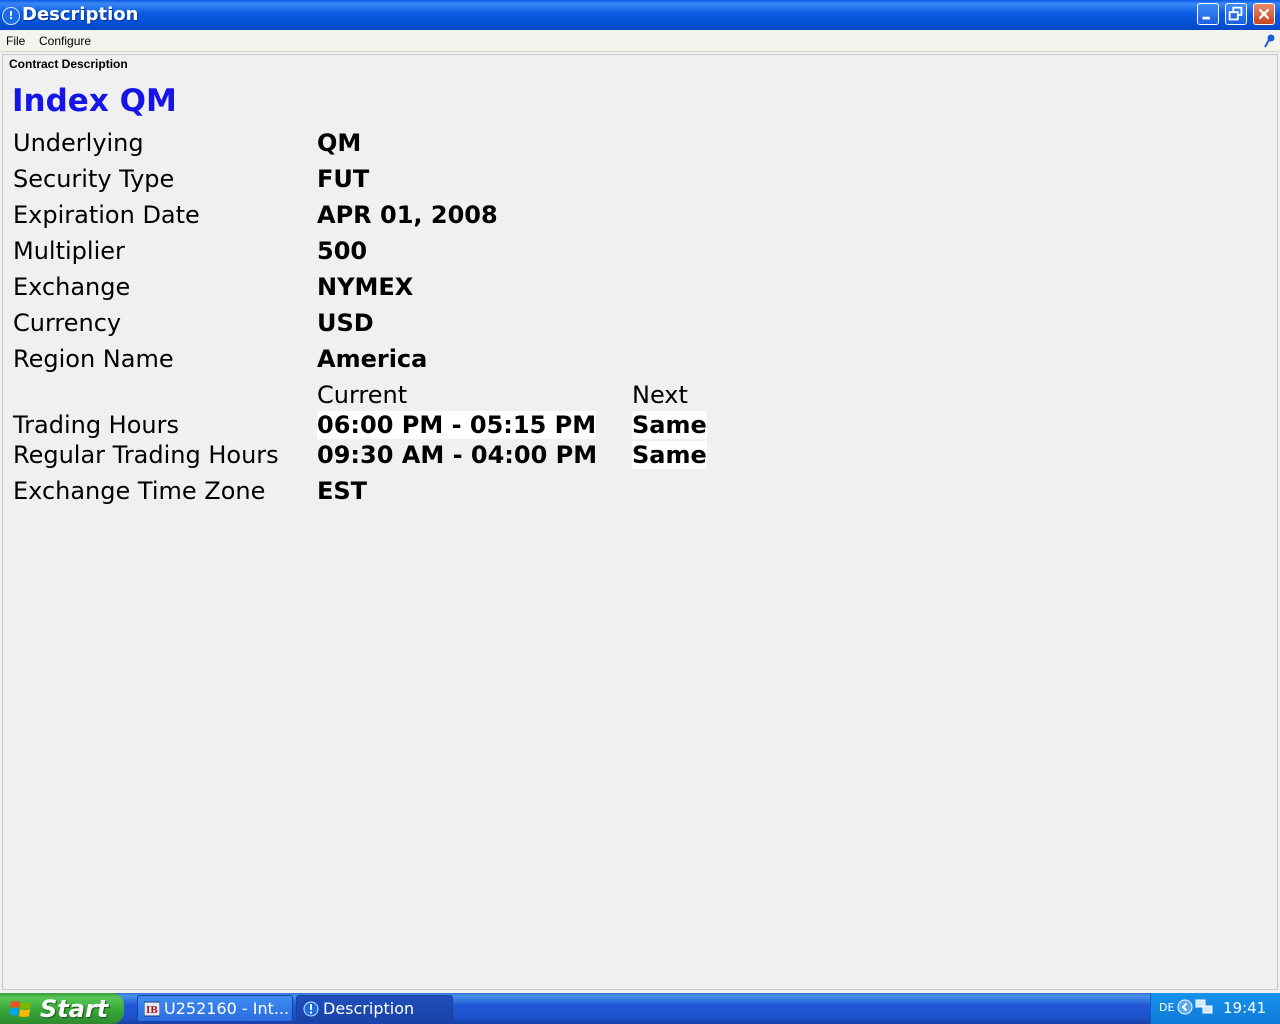  I want to click on svg-text: IB, so click(152, 1011).